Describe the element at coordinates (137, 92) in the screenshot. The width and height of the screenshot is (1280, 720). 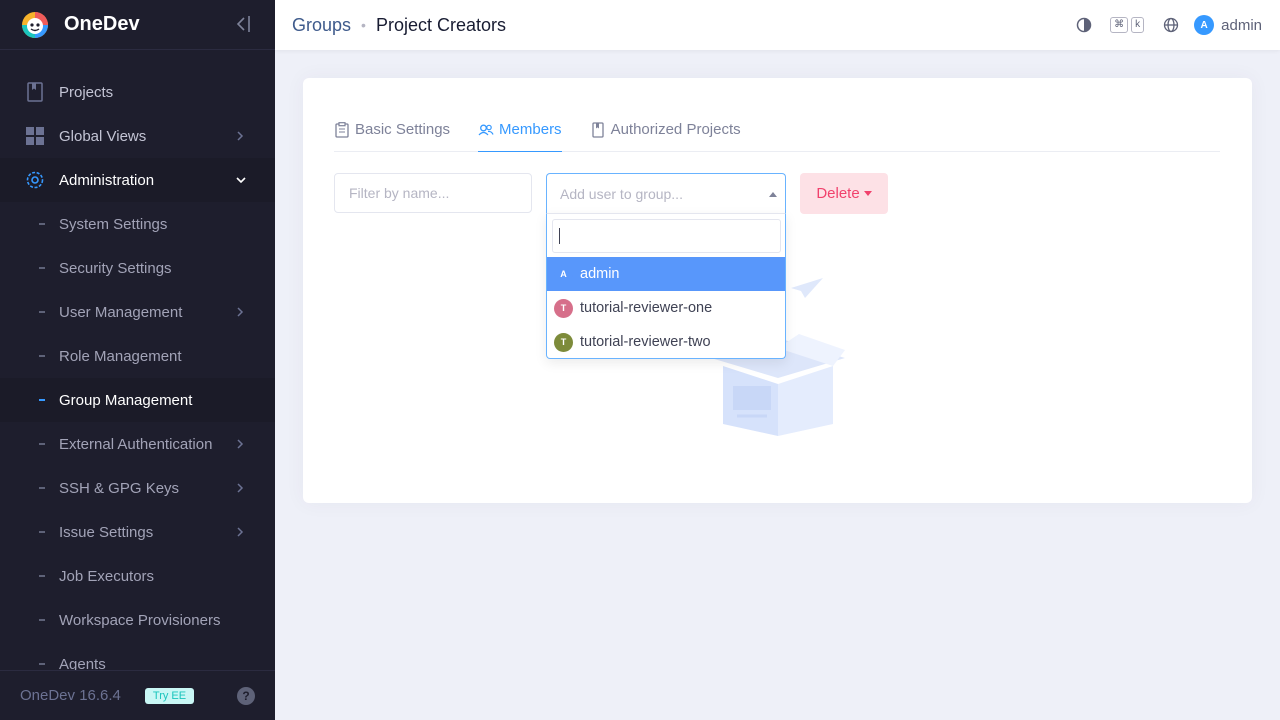
I see `sidebar-item-projects: Projects` at that location.